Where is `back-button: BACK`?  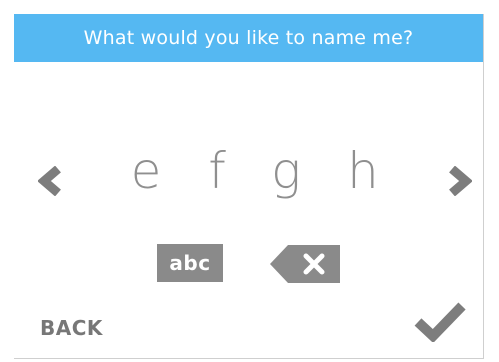 back-button: BACK is located at coordinates (71, 328).